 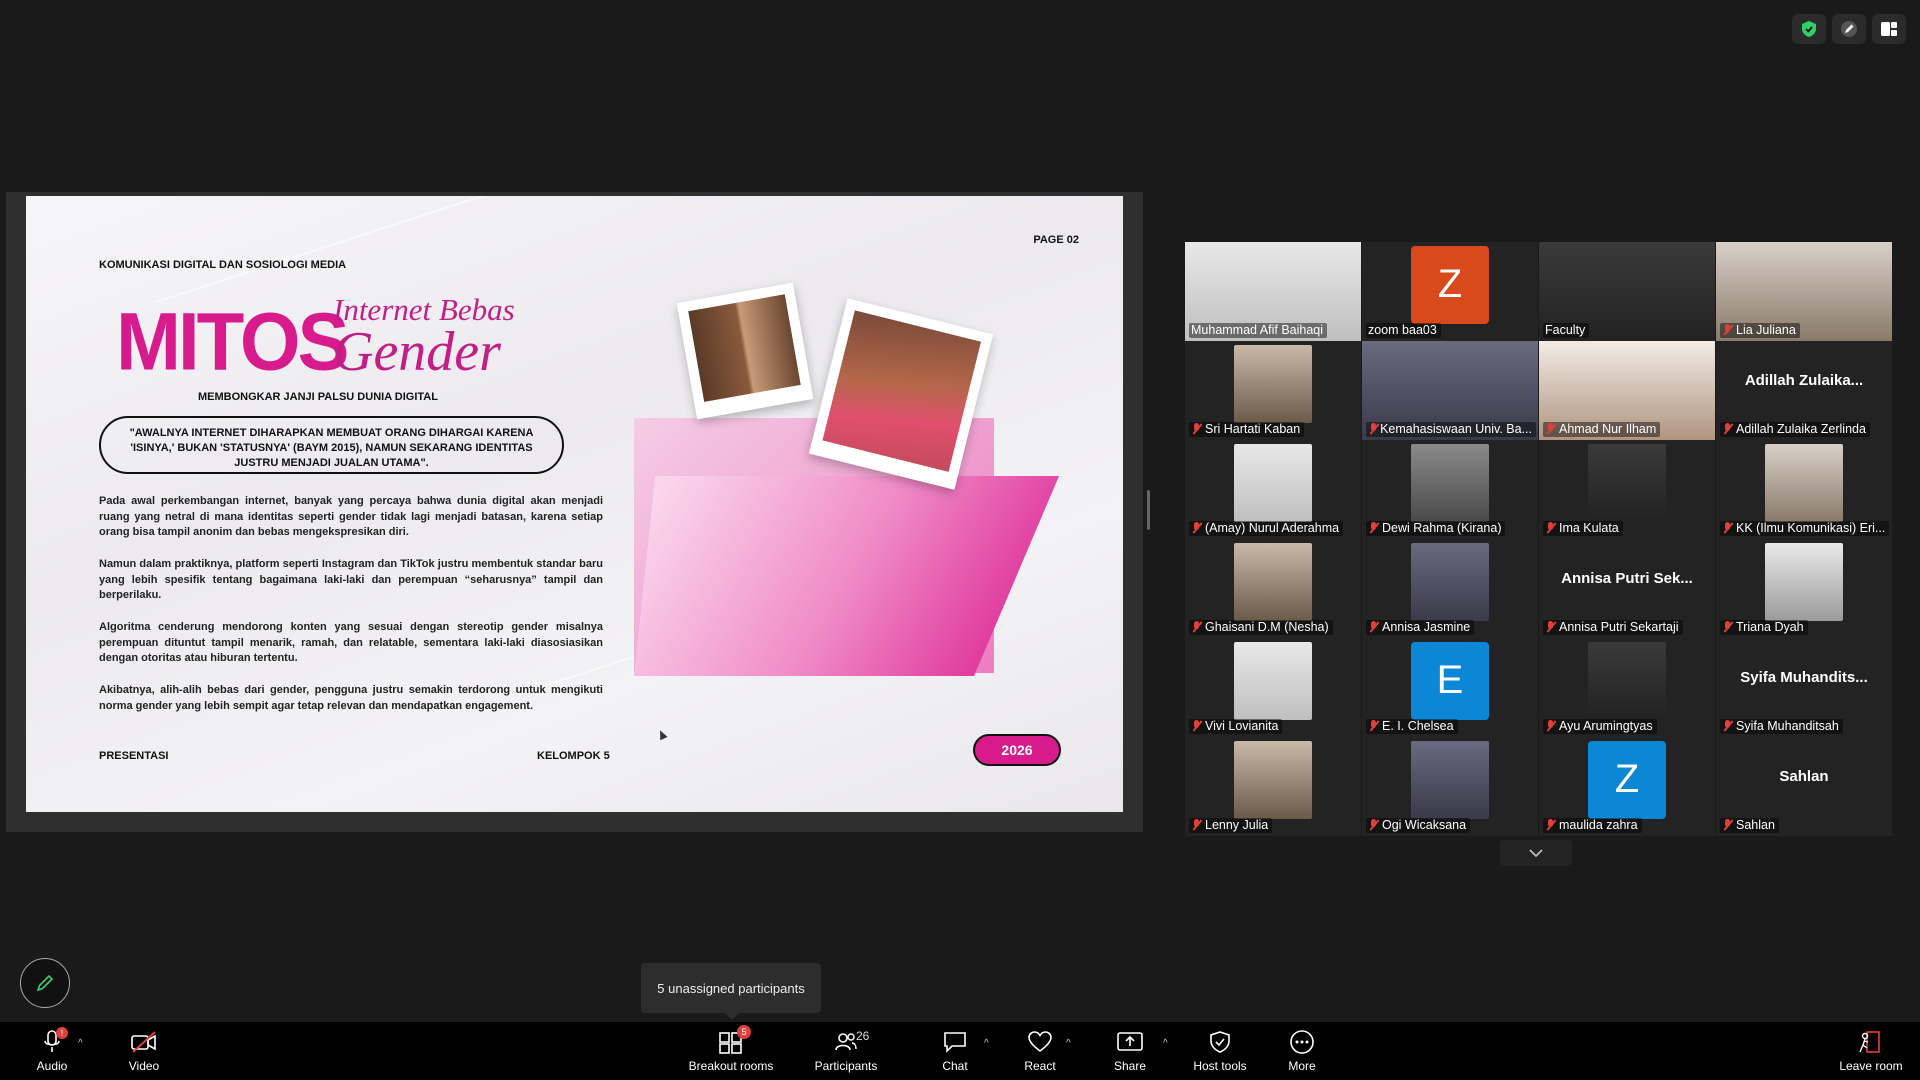 I want to click on slide-subtitle-line2: Gender, so click(x=417, y=352).